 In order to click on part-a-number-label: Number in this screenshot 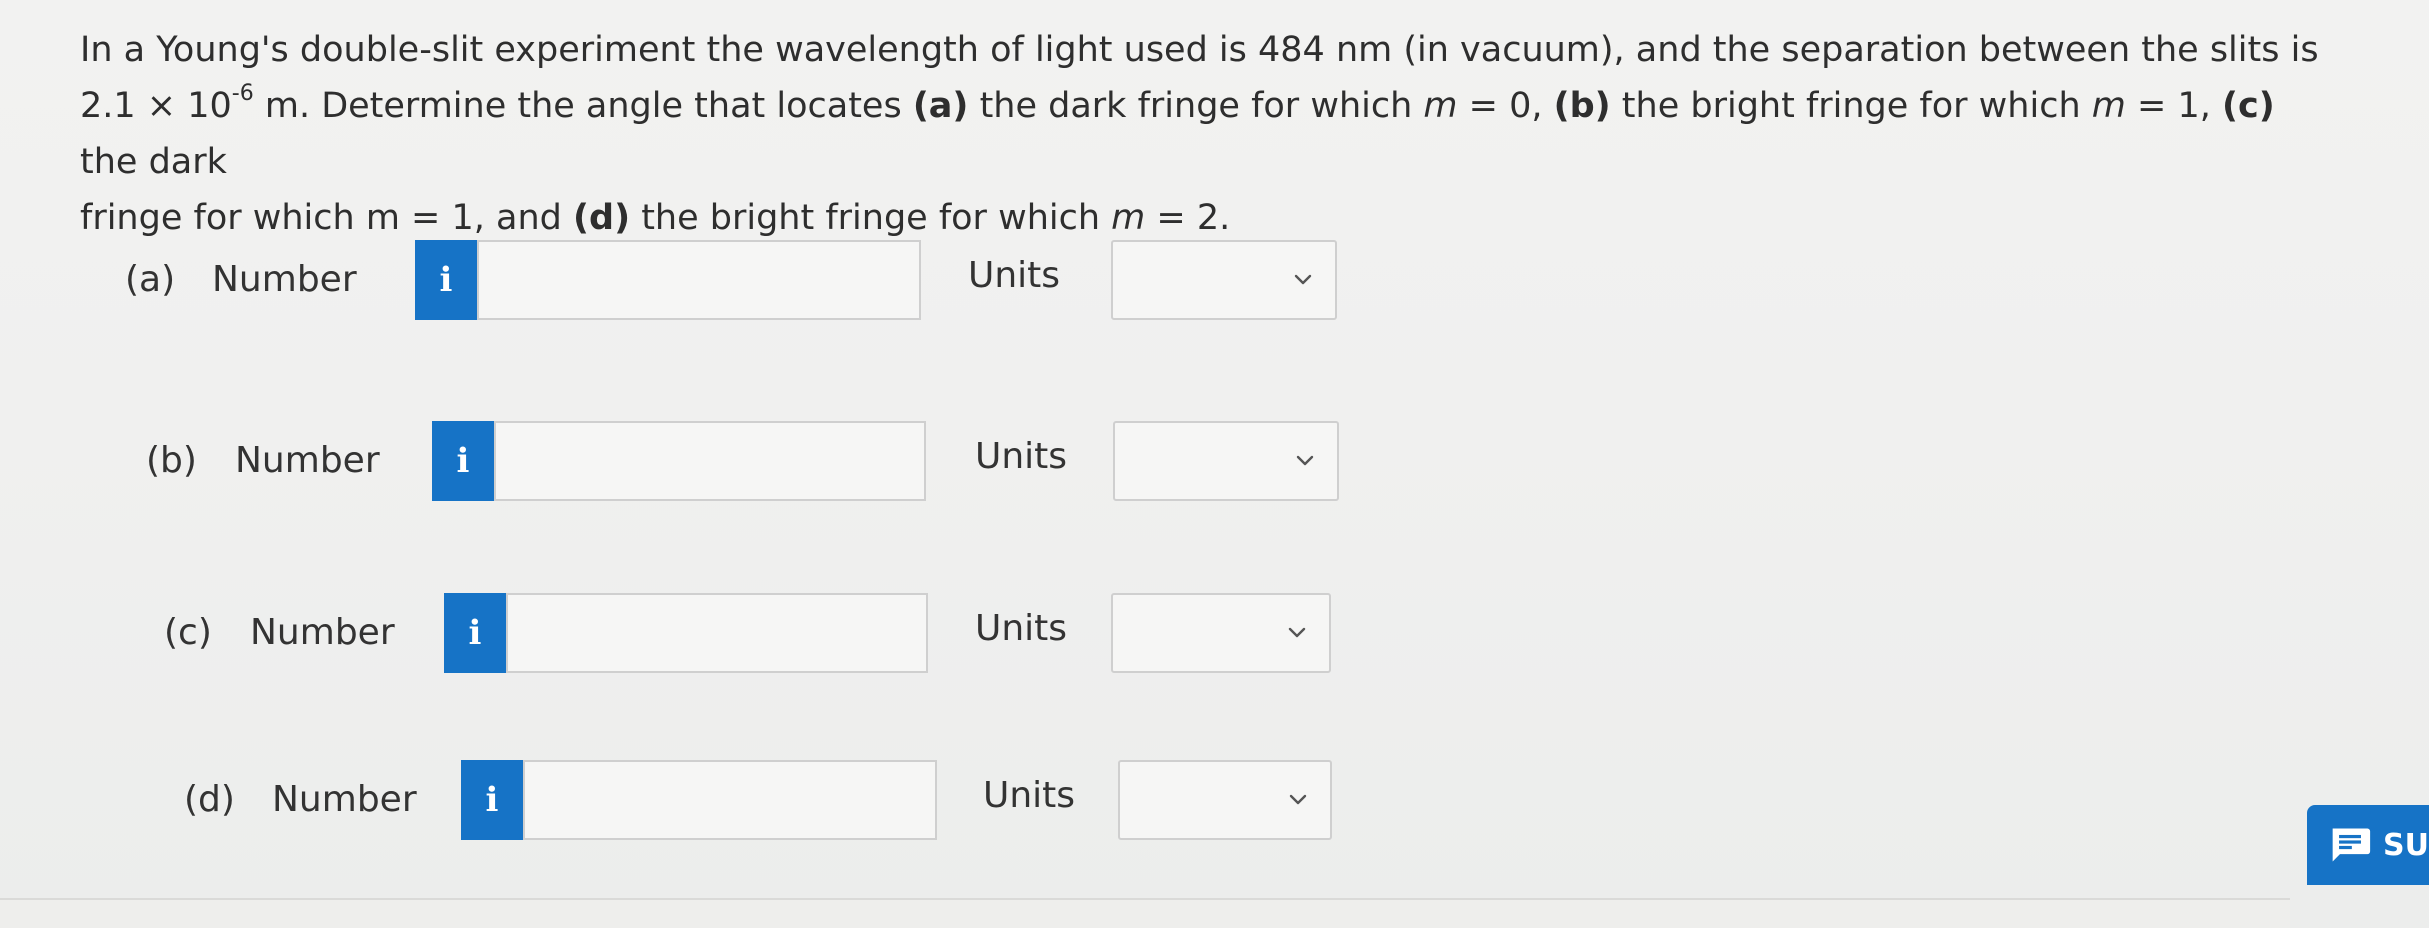, I will do `click(284, 279)`.